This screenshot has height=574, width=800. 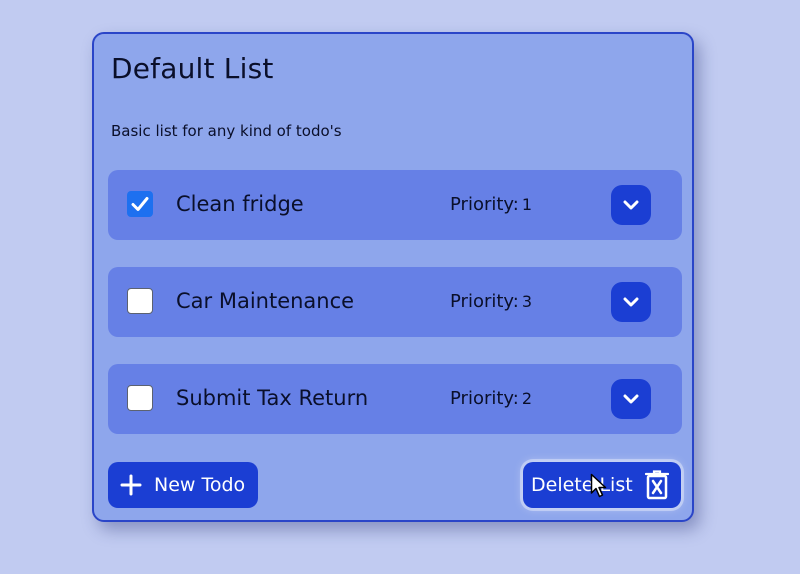 What do you see at coordinates (582, 485) in the screenshot?
I see `delete-list-label: Delete List` at bounding box center [582, 485].